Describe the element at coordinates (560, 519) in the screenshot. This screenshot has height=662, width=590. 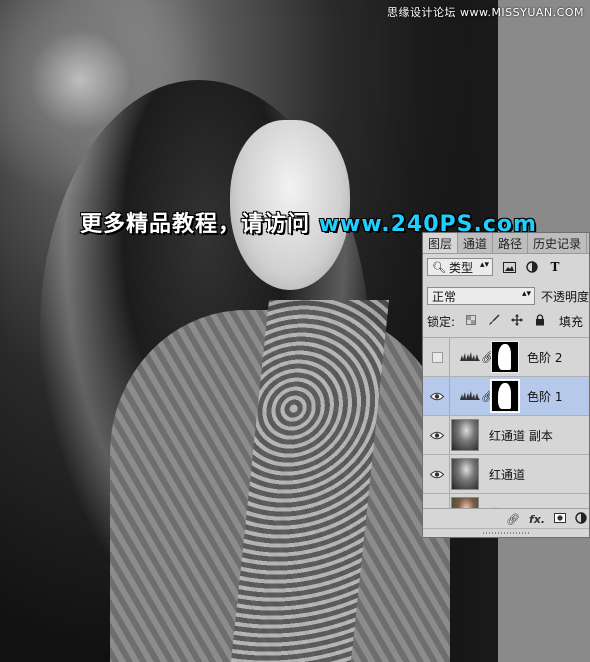
I see `add-mask-icon` at that location.